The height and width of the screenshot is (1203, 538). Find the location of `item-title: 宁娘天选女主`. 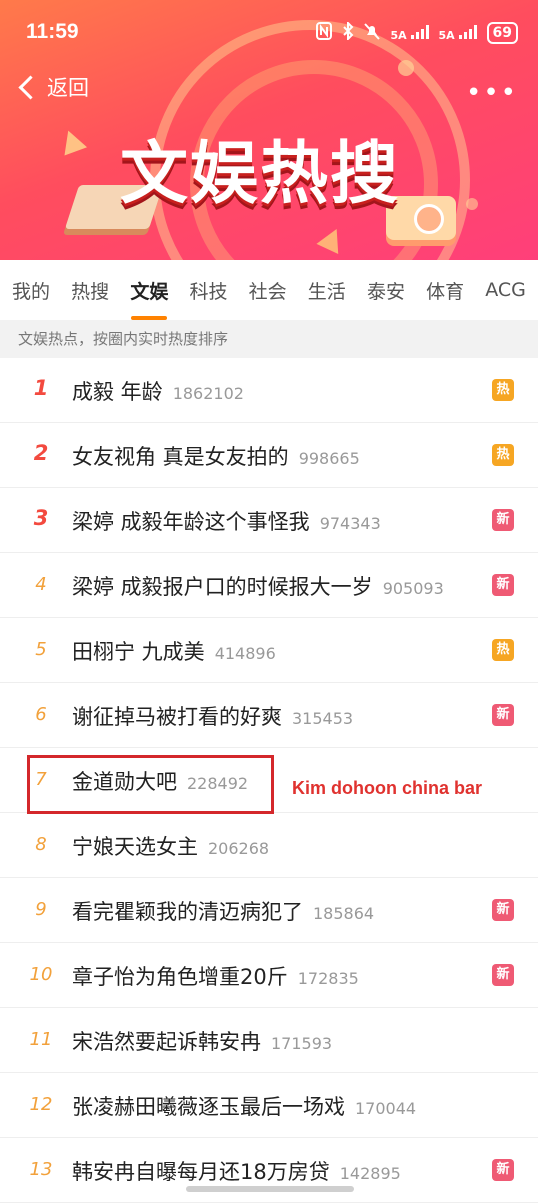

item-title: 宁娘天选女主 is located at coordinates (135, 847).